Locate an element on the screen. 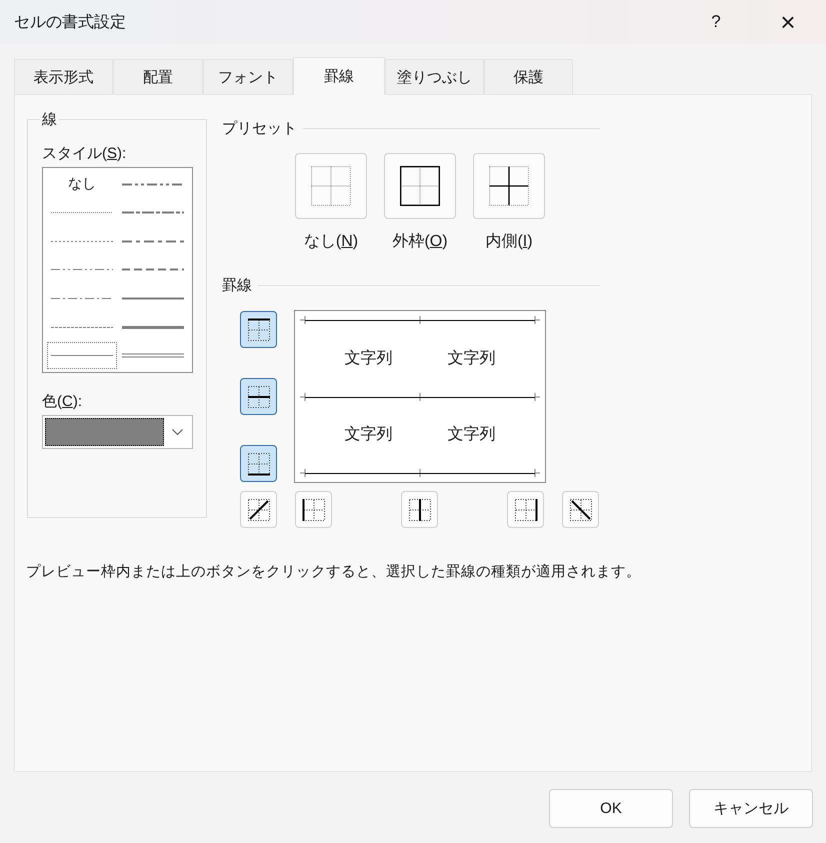  line-style-option is located at coordinates (81, 355).